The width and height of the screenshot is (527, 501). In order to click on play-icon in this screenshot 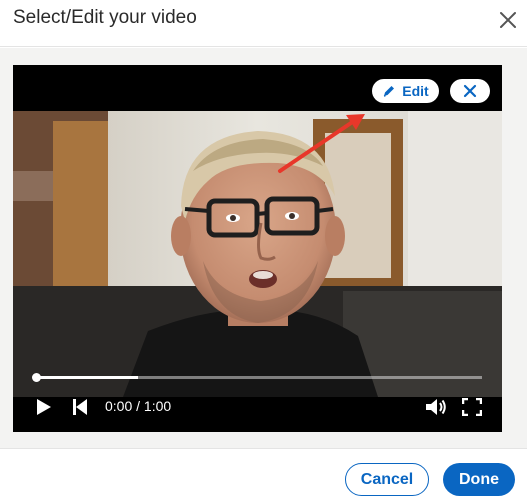, I will do `click(44, 409)`.